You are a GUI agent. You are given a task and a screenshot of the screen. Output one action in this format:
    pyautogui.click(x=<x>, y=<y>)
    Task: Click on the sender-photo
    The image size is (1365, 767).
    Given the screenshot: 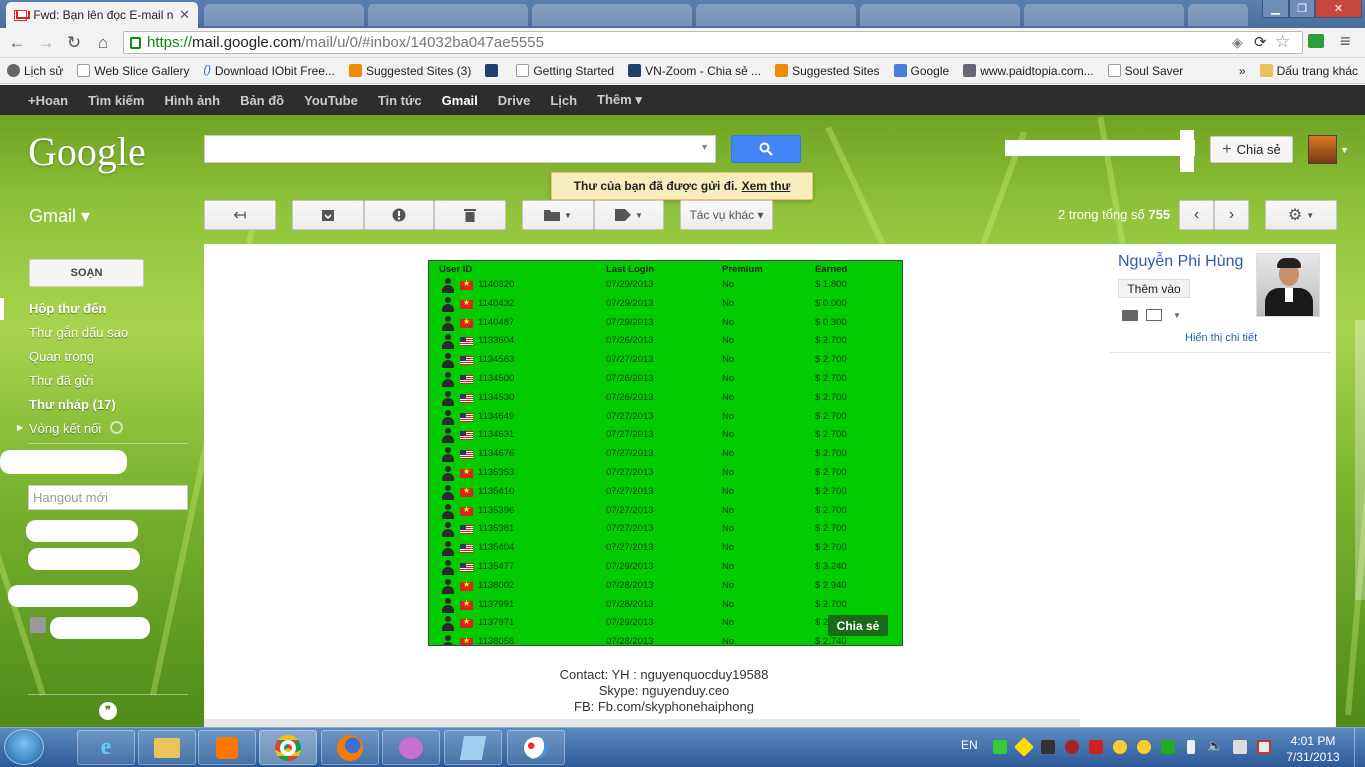 What is the action you would take?
    pyautogui.click(x=1288, y=285)
    